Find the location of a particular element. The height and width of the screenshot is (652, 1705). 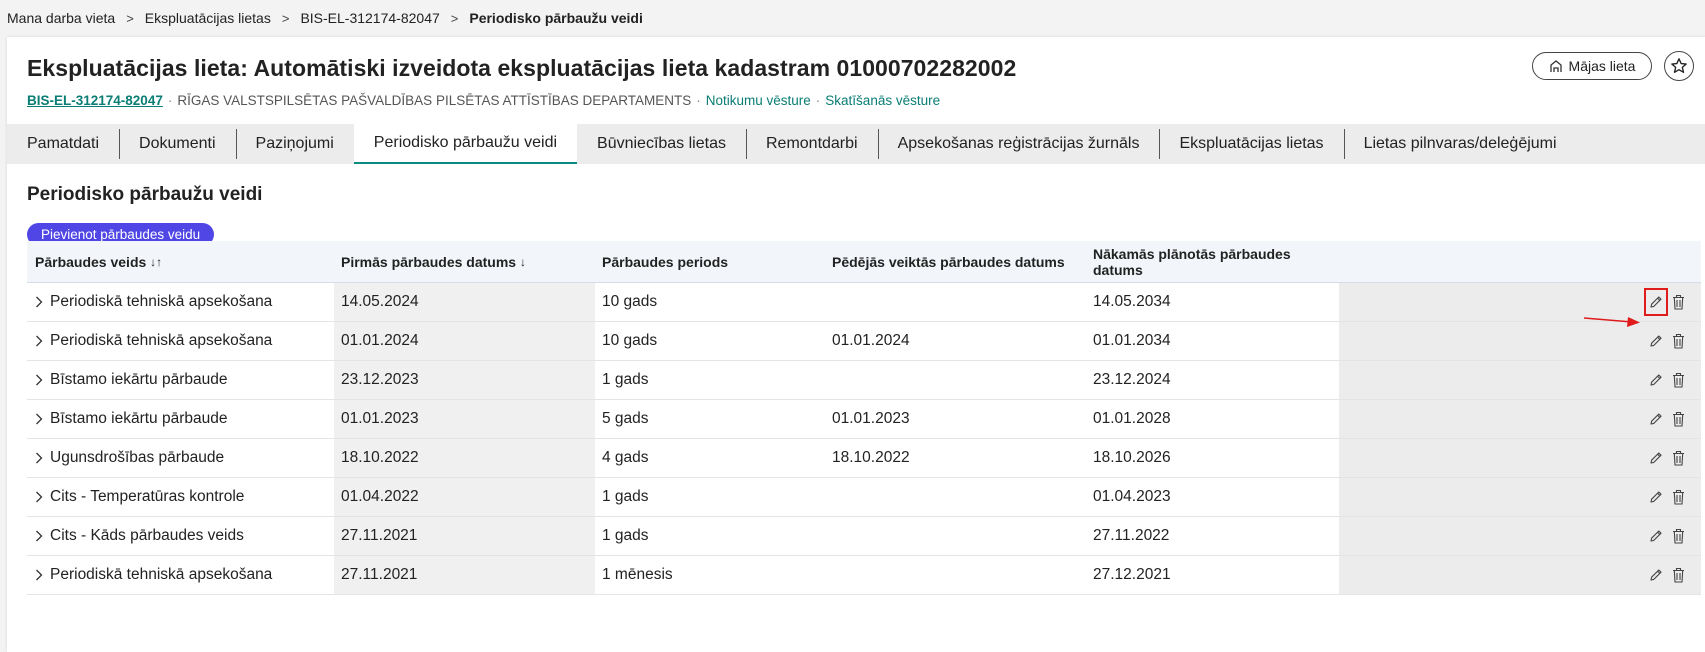

house-file-button: Mājas lieta is located at coordinates (1592, 66).